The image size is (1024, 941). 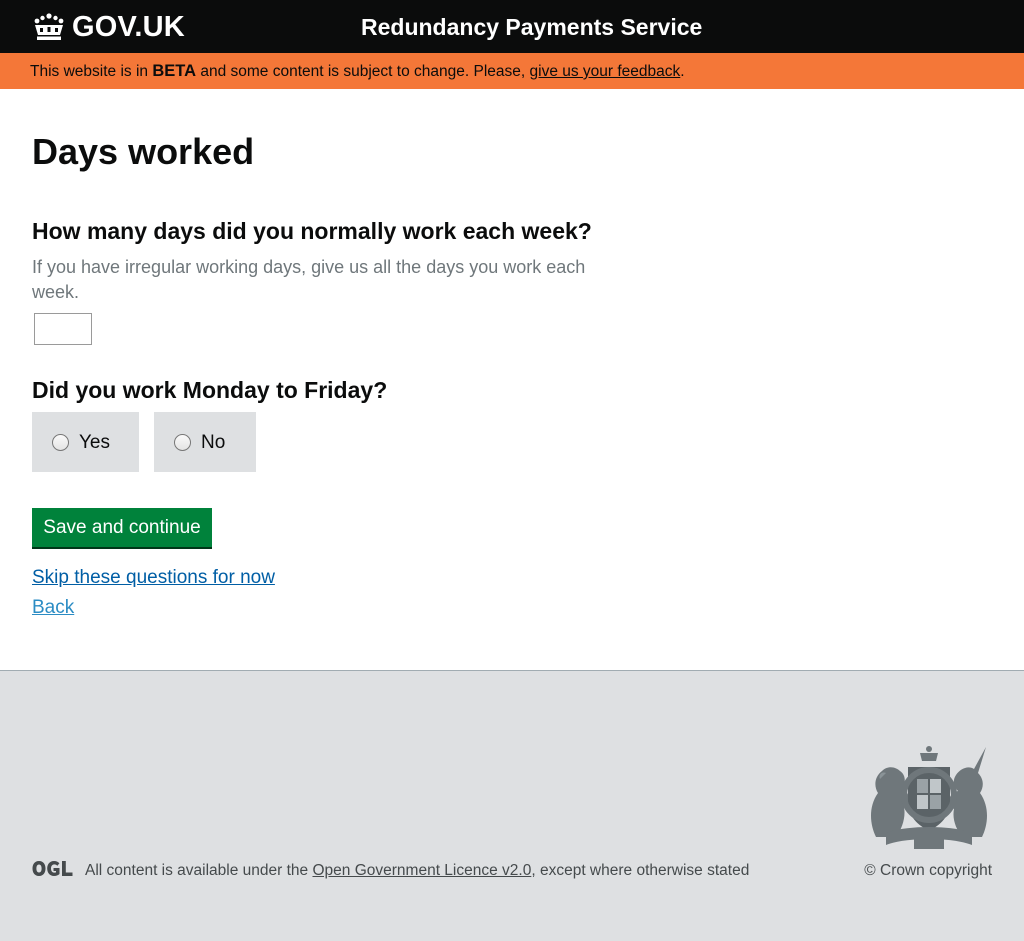 What do you see at coordinates (605, 71) in the screenshot?
I see `feedback-link: give us your feedback` at bounding box center [605, 71].